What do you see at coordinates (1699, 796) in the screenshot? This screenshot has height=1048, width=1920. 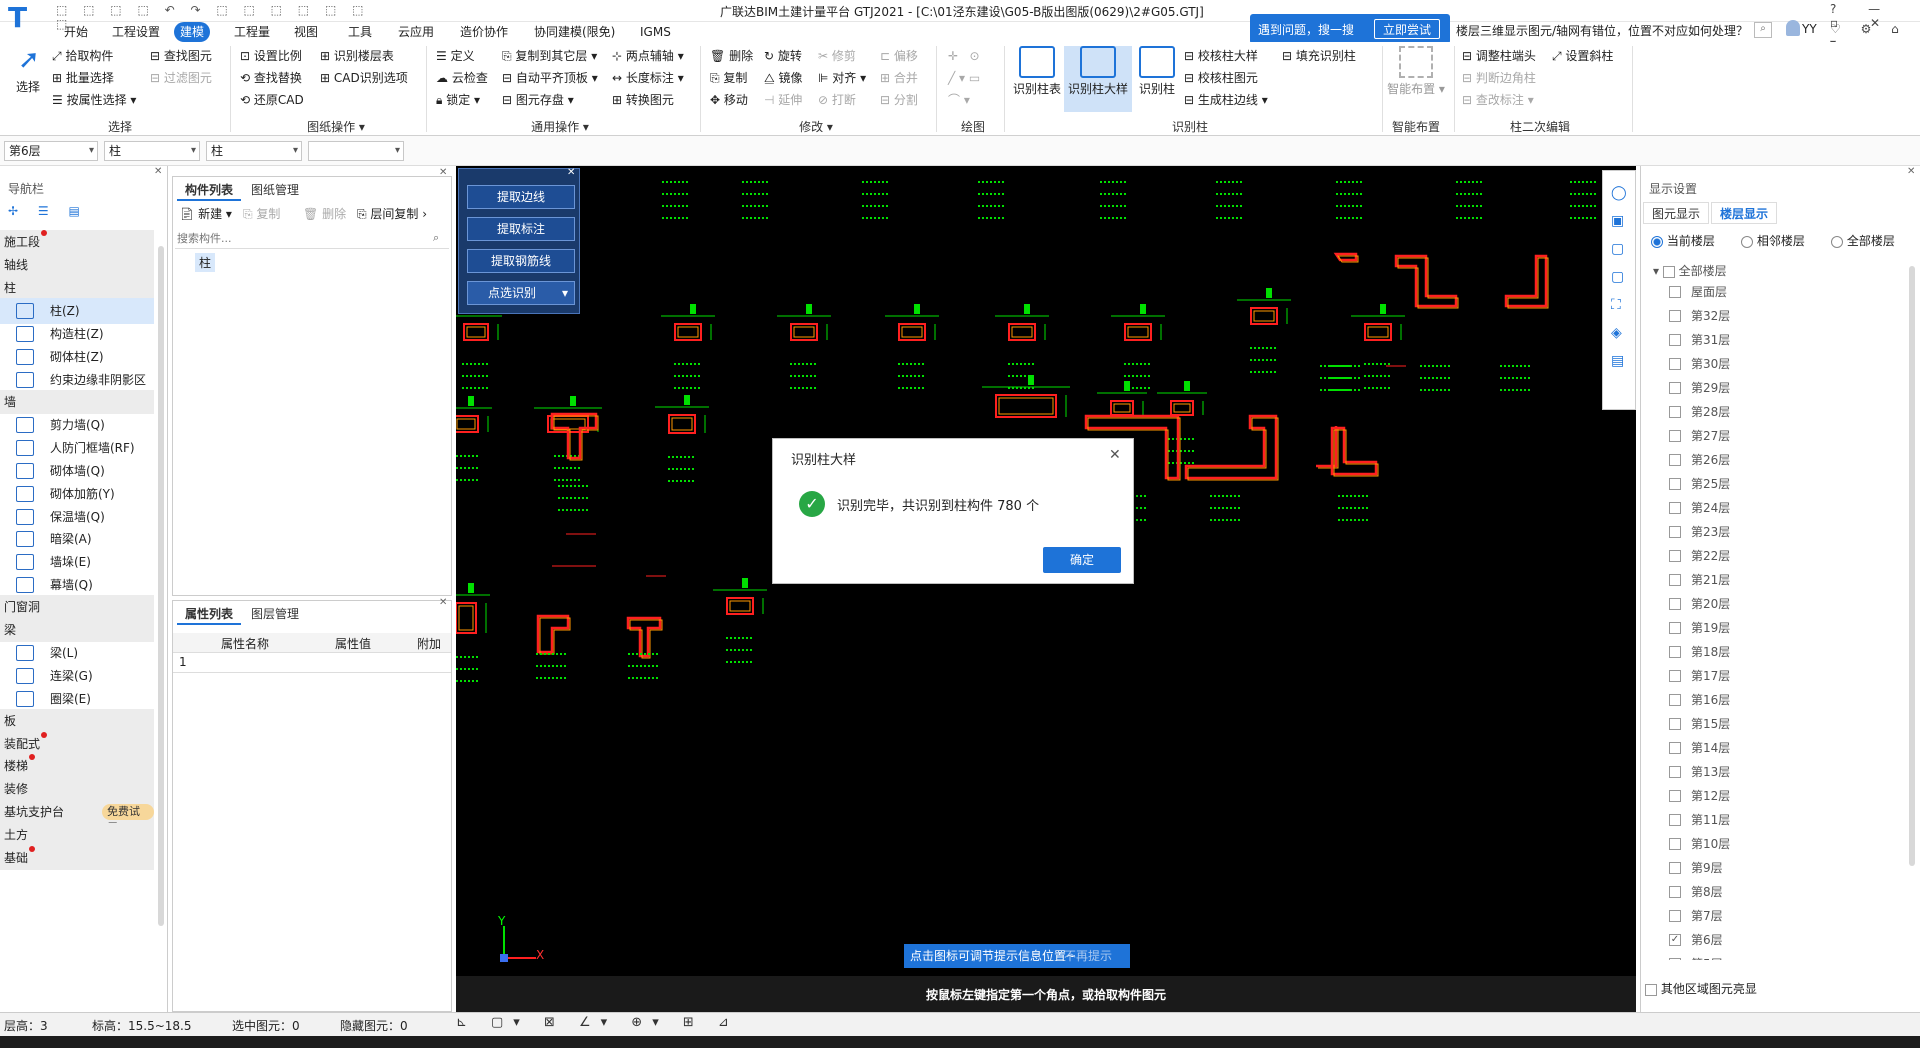 I see `floor-item: 第12层` at bounding box center [1699, 796].